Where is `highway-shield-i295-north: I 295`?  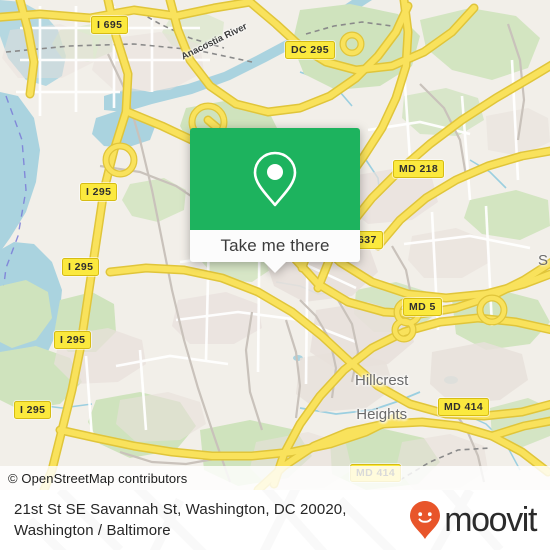 highway-shield-i295-north: I 295 is located at coordinates (99, 192).